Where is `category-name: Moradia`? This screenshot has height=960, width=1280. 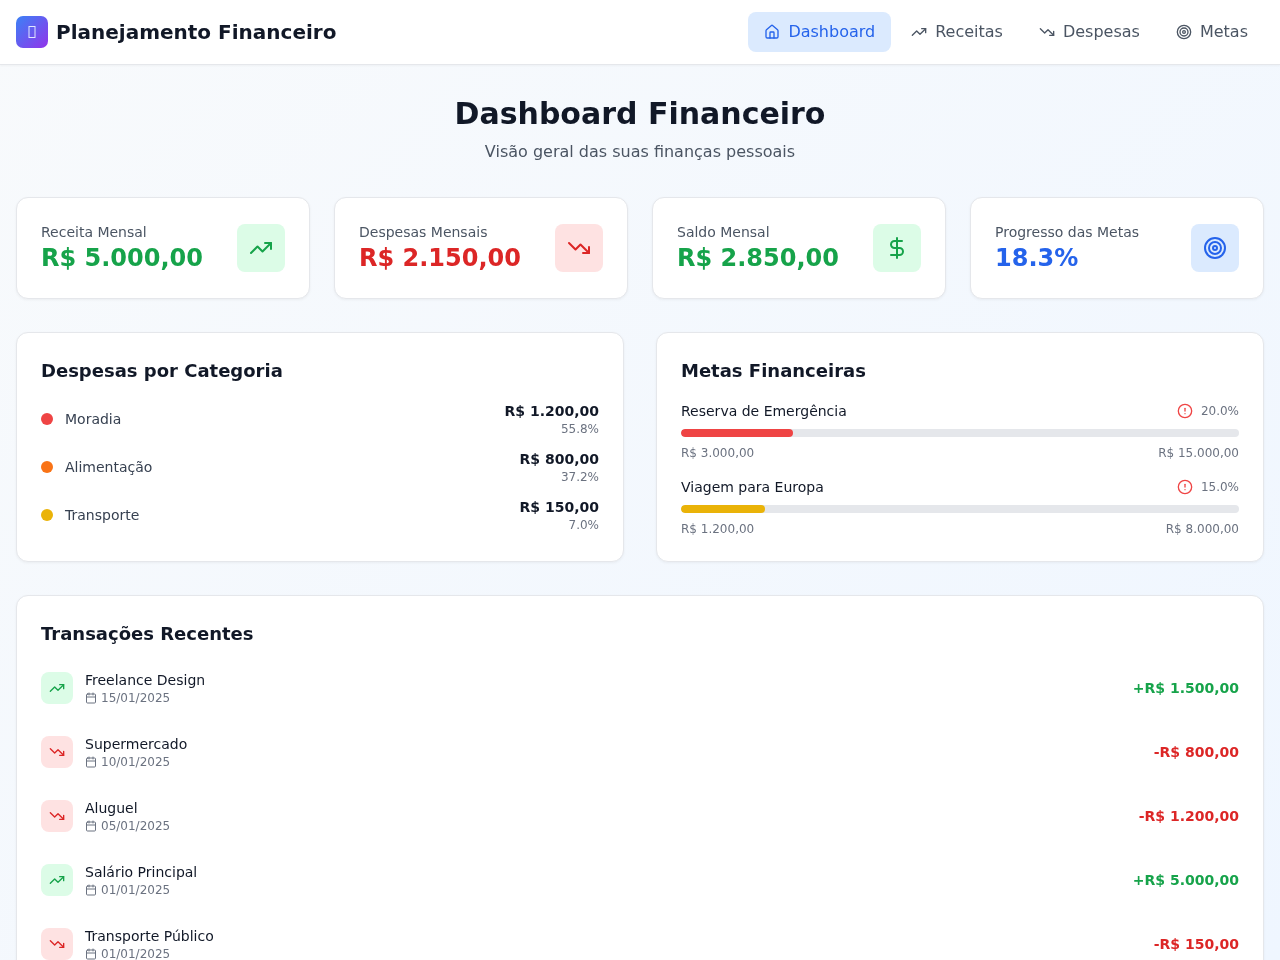
category-name: Moradia is located at coordinates (93, 419).